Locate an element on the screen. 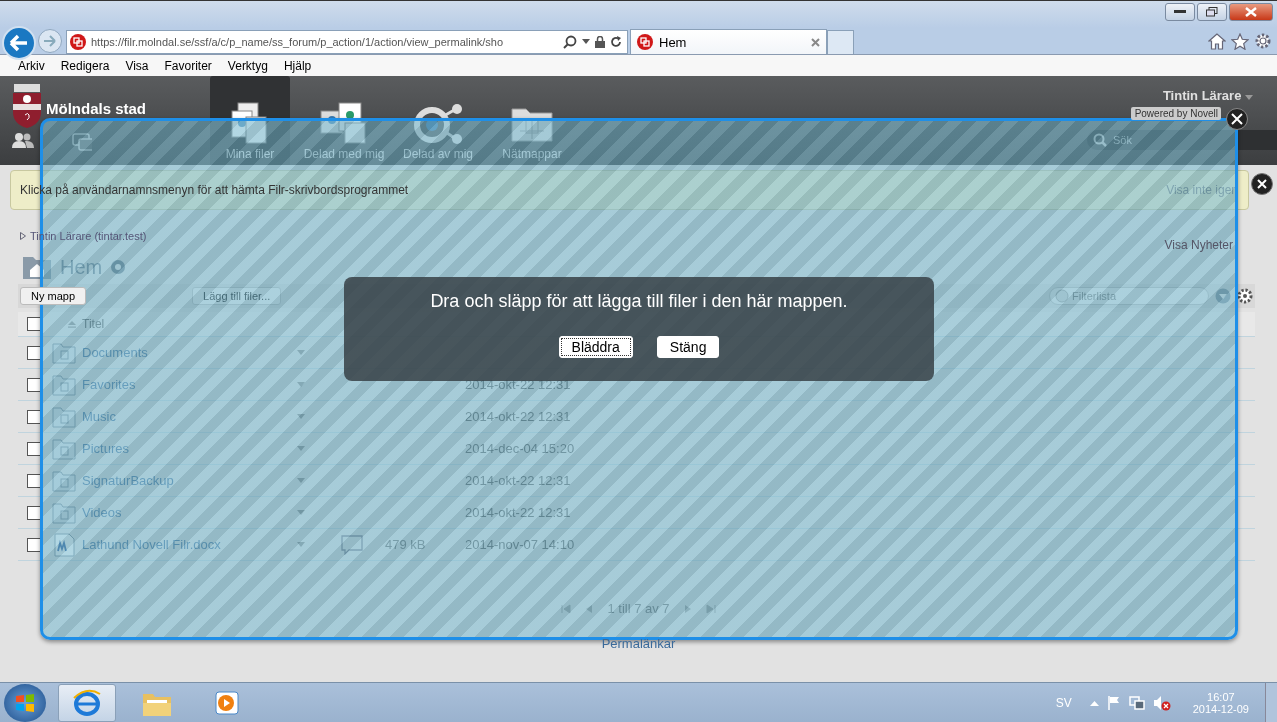  select-all-checkbox is located at coordinates (34, 324).